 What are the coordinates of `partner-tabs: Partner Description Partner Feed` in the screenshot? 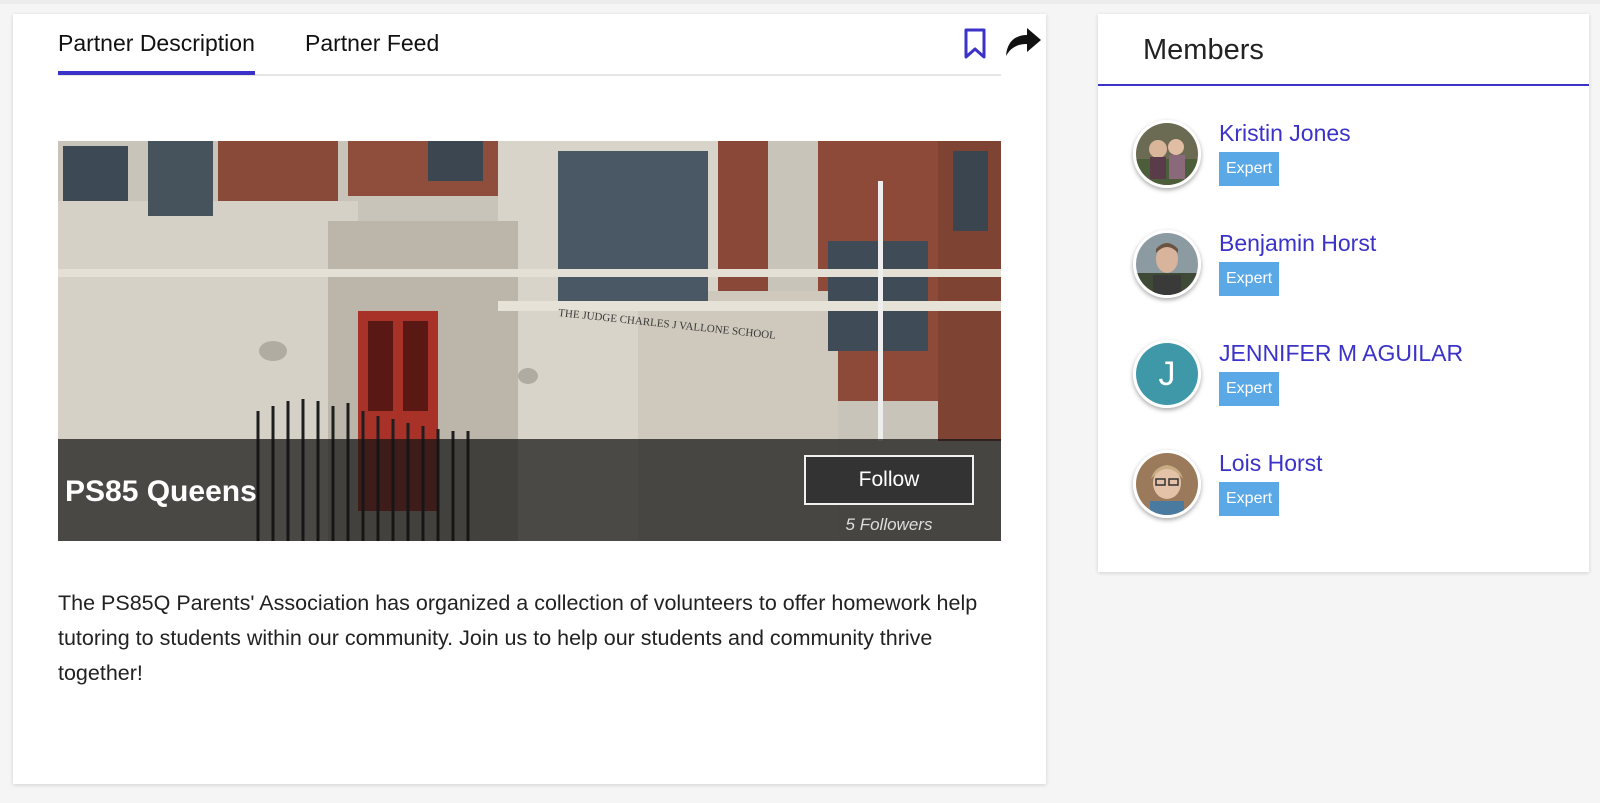 It's located at (549, 45).